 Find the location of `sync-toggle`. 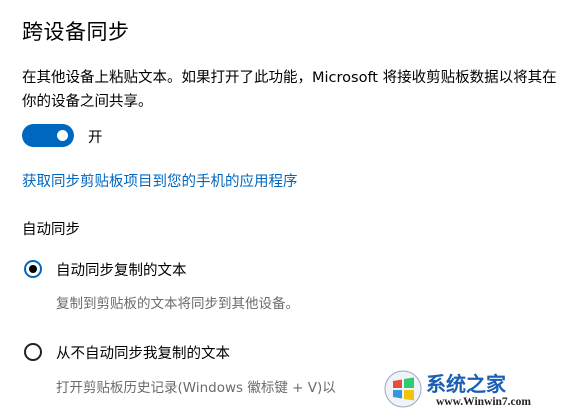

sync-toggle is located at coordinates (48, 135).